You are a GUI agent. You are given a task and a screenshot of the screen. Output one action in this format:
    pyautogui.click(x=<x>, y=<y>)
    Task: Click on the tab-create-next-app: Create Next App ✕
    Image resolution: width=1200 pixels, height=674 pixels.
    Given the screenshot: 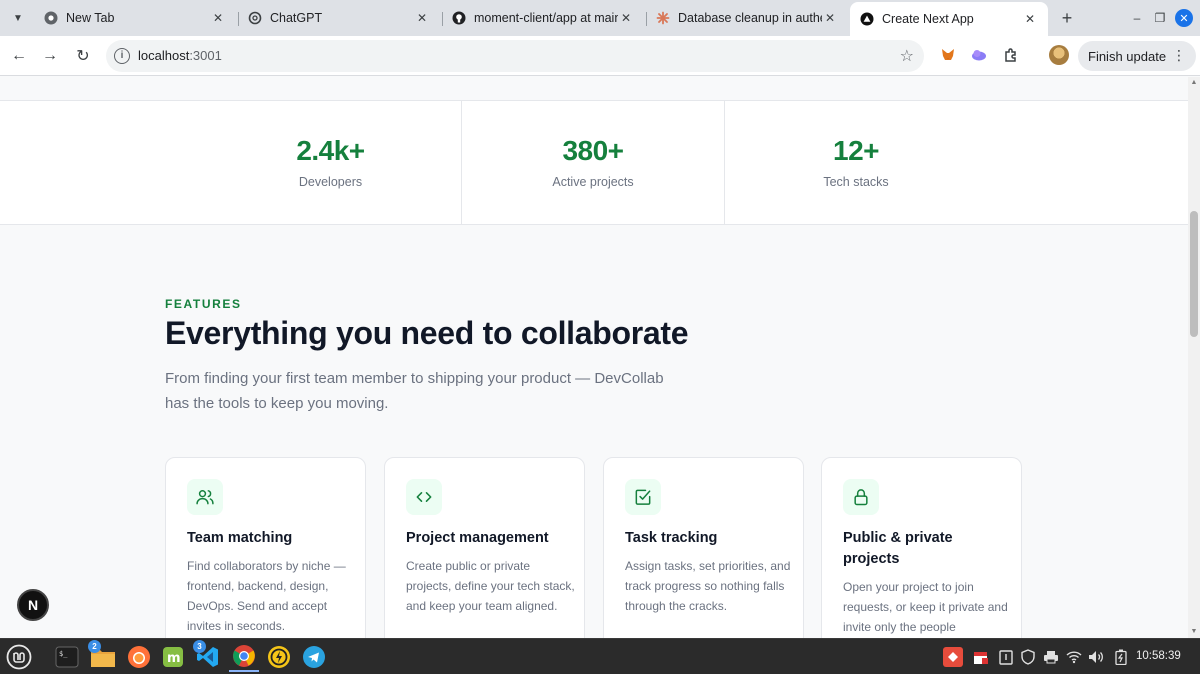 What is the action you would take?
    pyautogui.click(x=949, y=19)
    